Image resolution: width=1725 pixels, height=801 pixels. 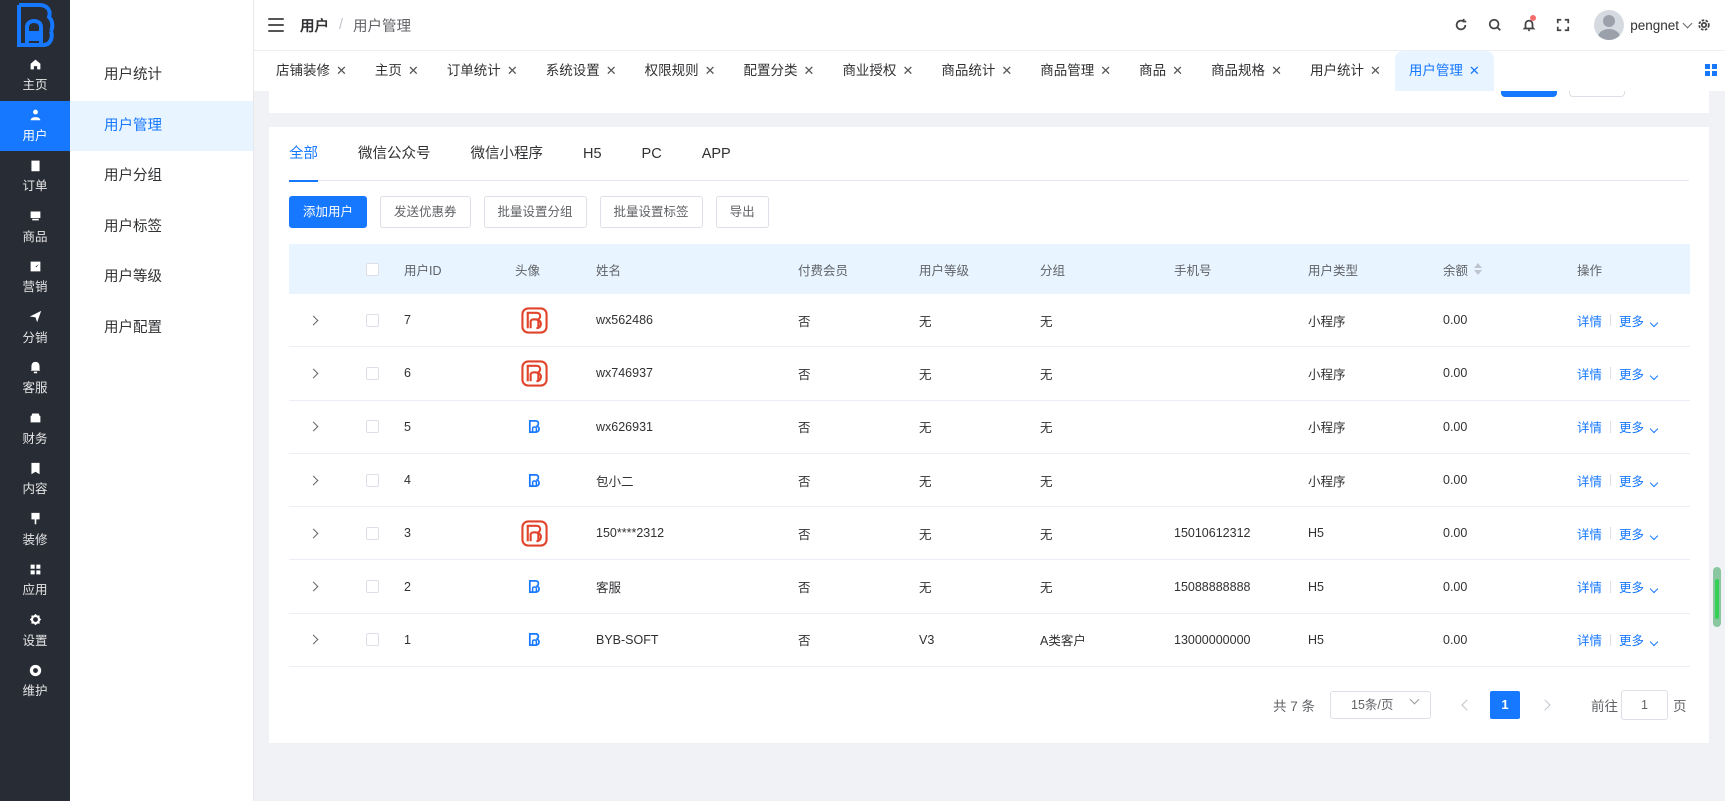 I want to click on search-icon, so click(x=1495, y=25).